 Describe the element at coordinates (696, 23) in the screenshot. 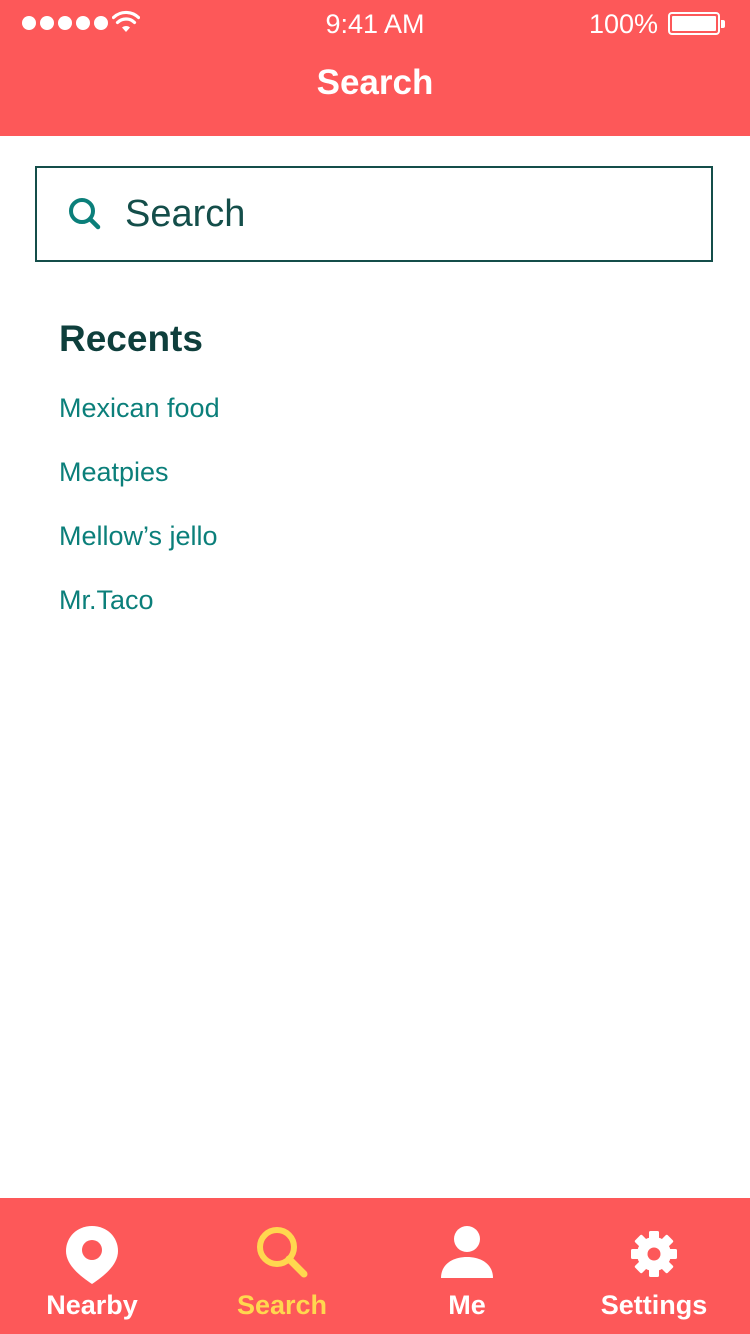

I see `battery-icon` at that location.